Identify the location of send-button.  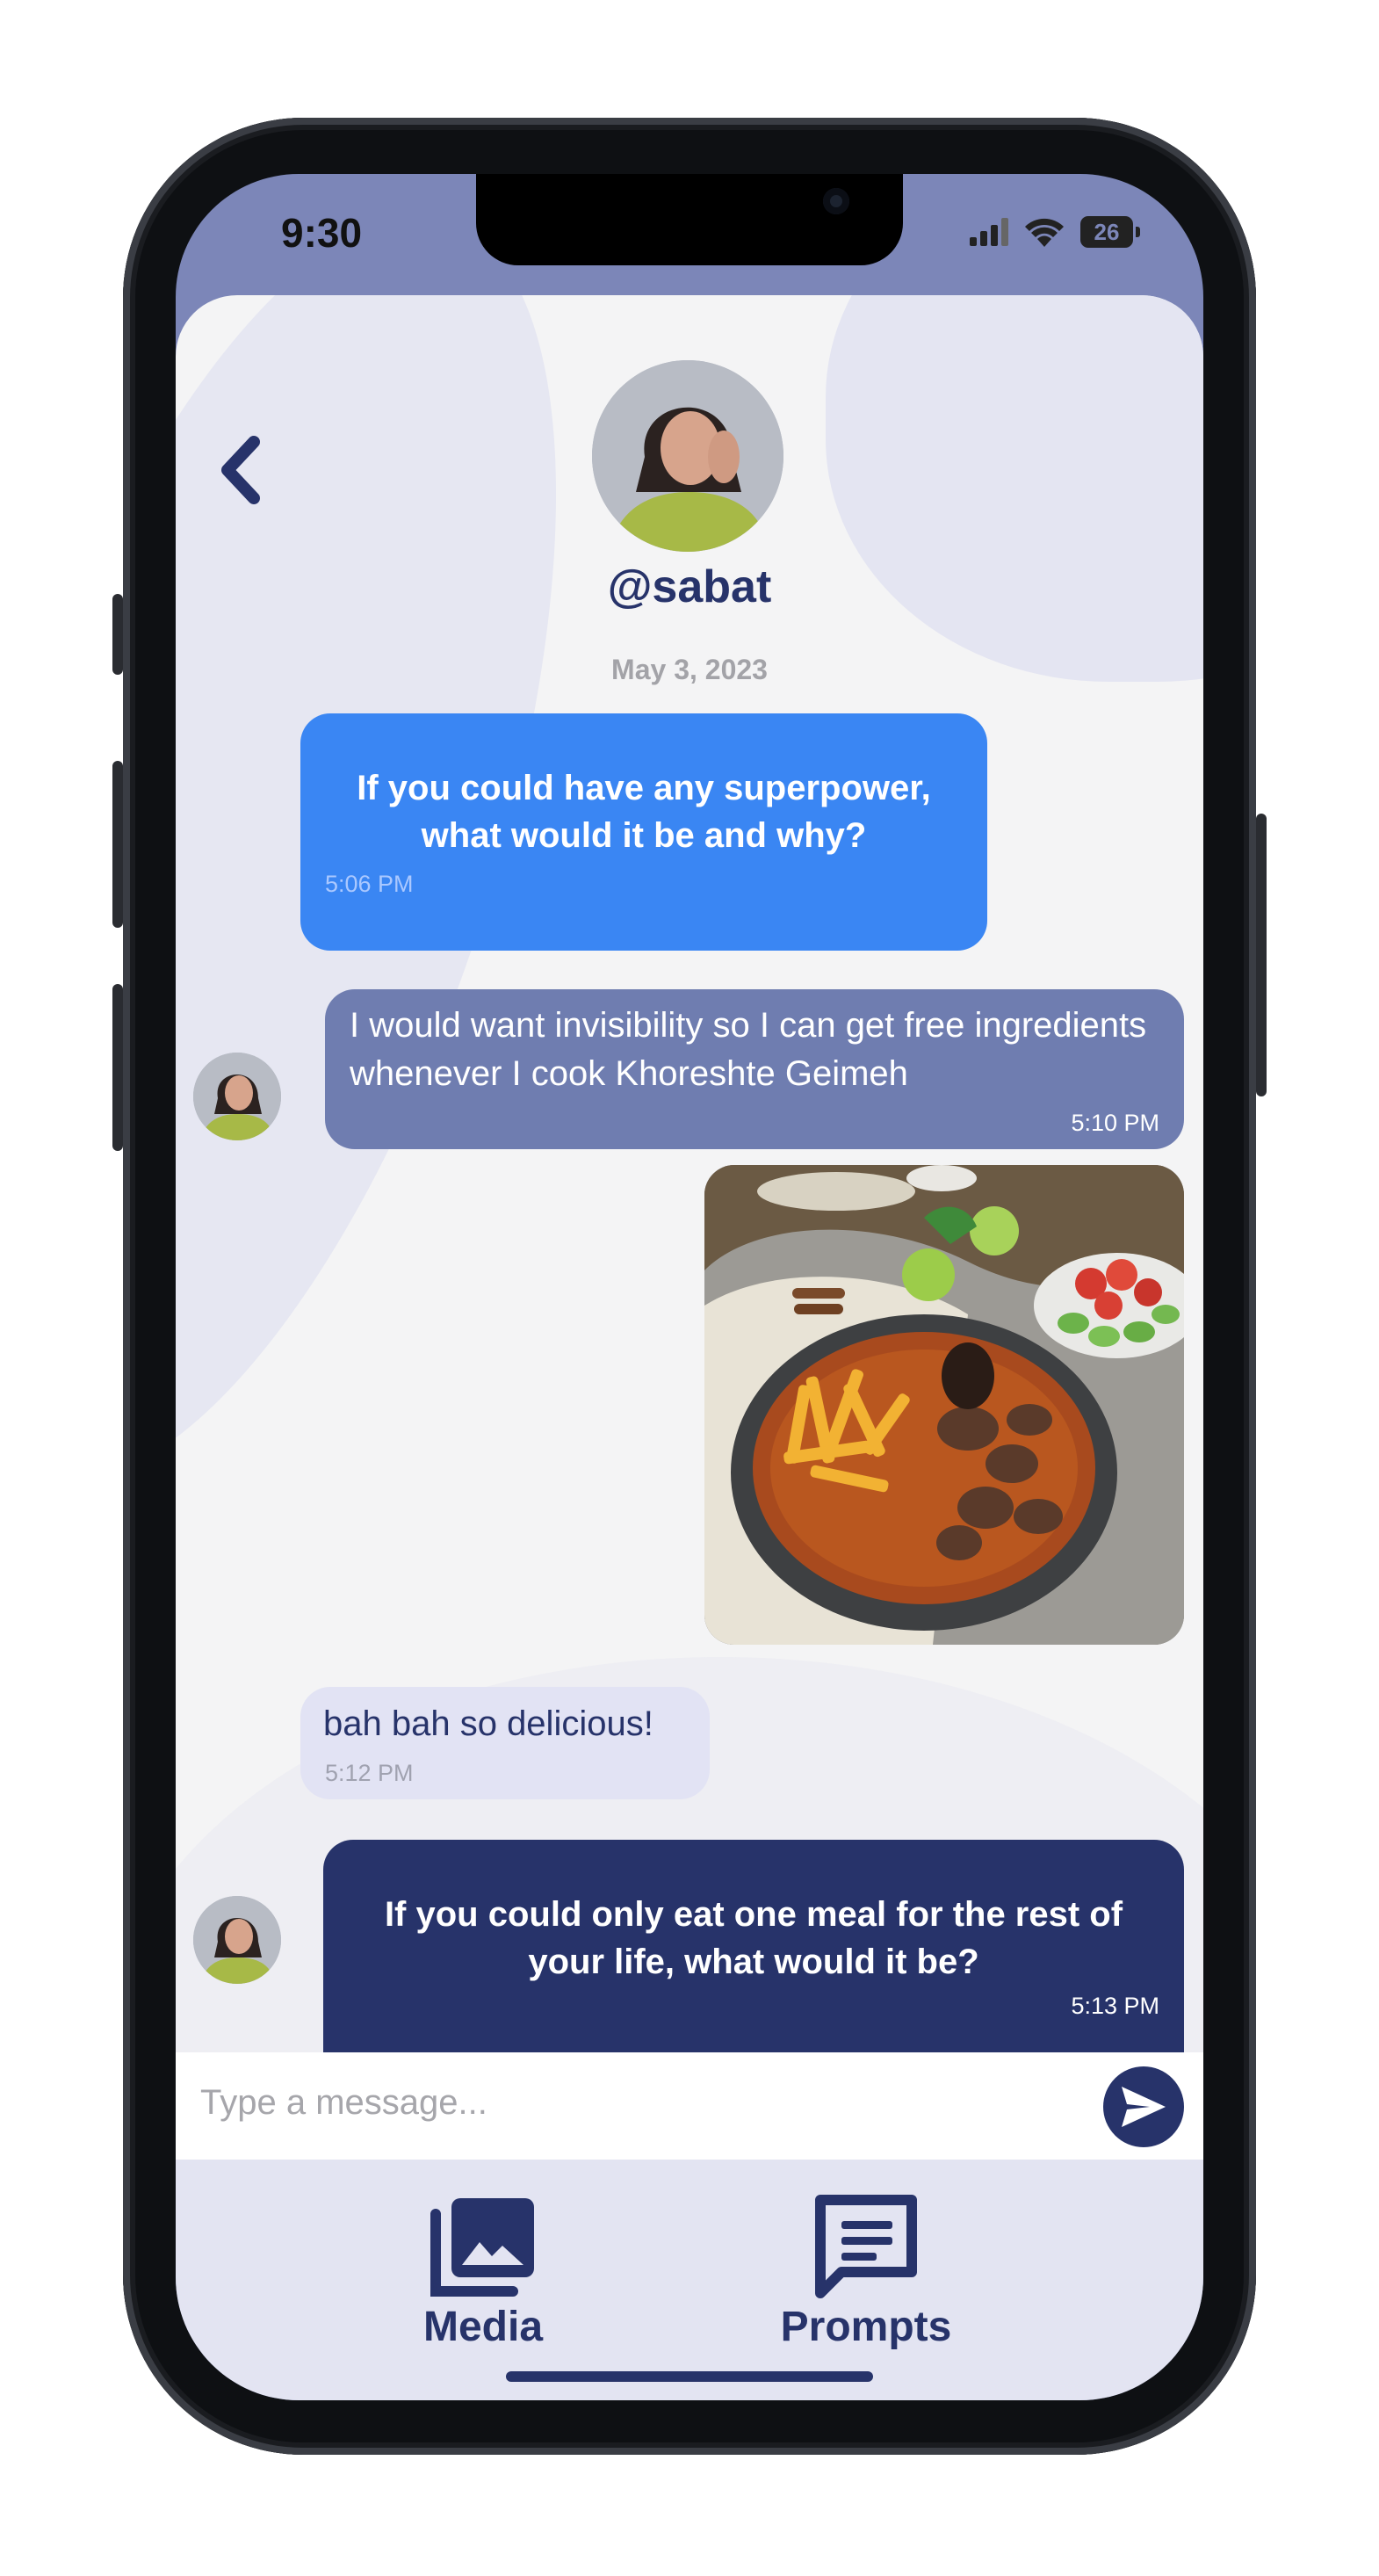
(1143, 2106).